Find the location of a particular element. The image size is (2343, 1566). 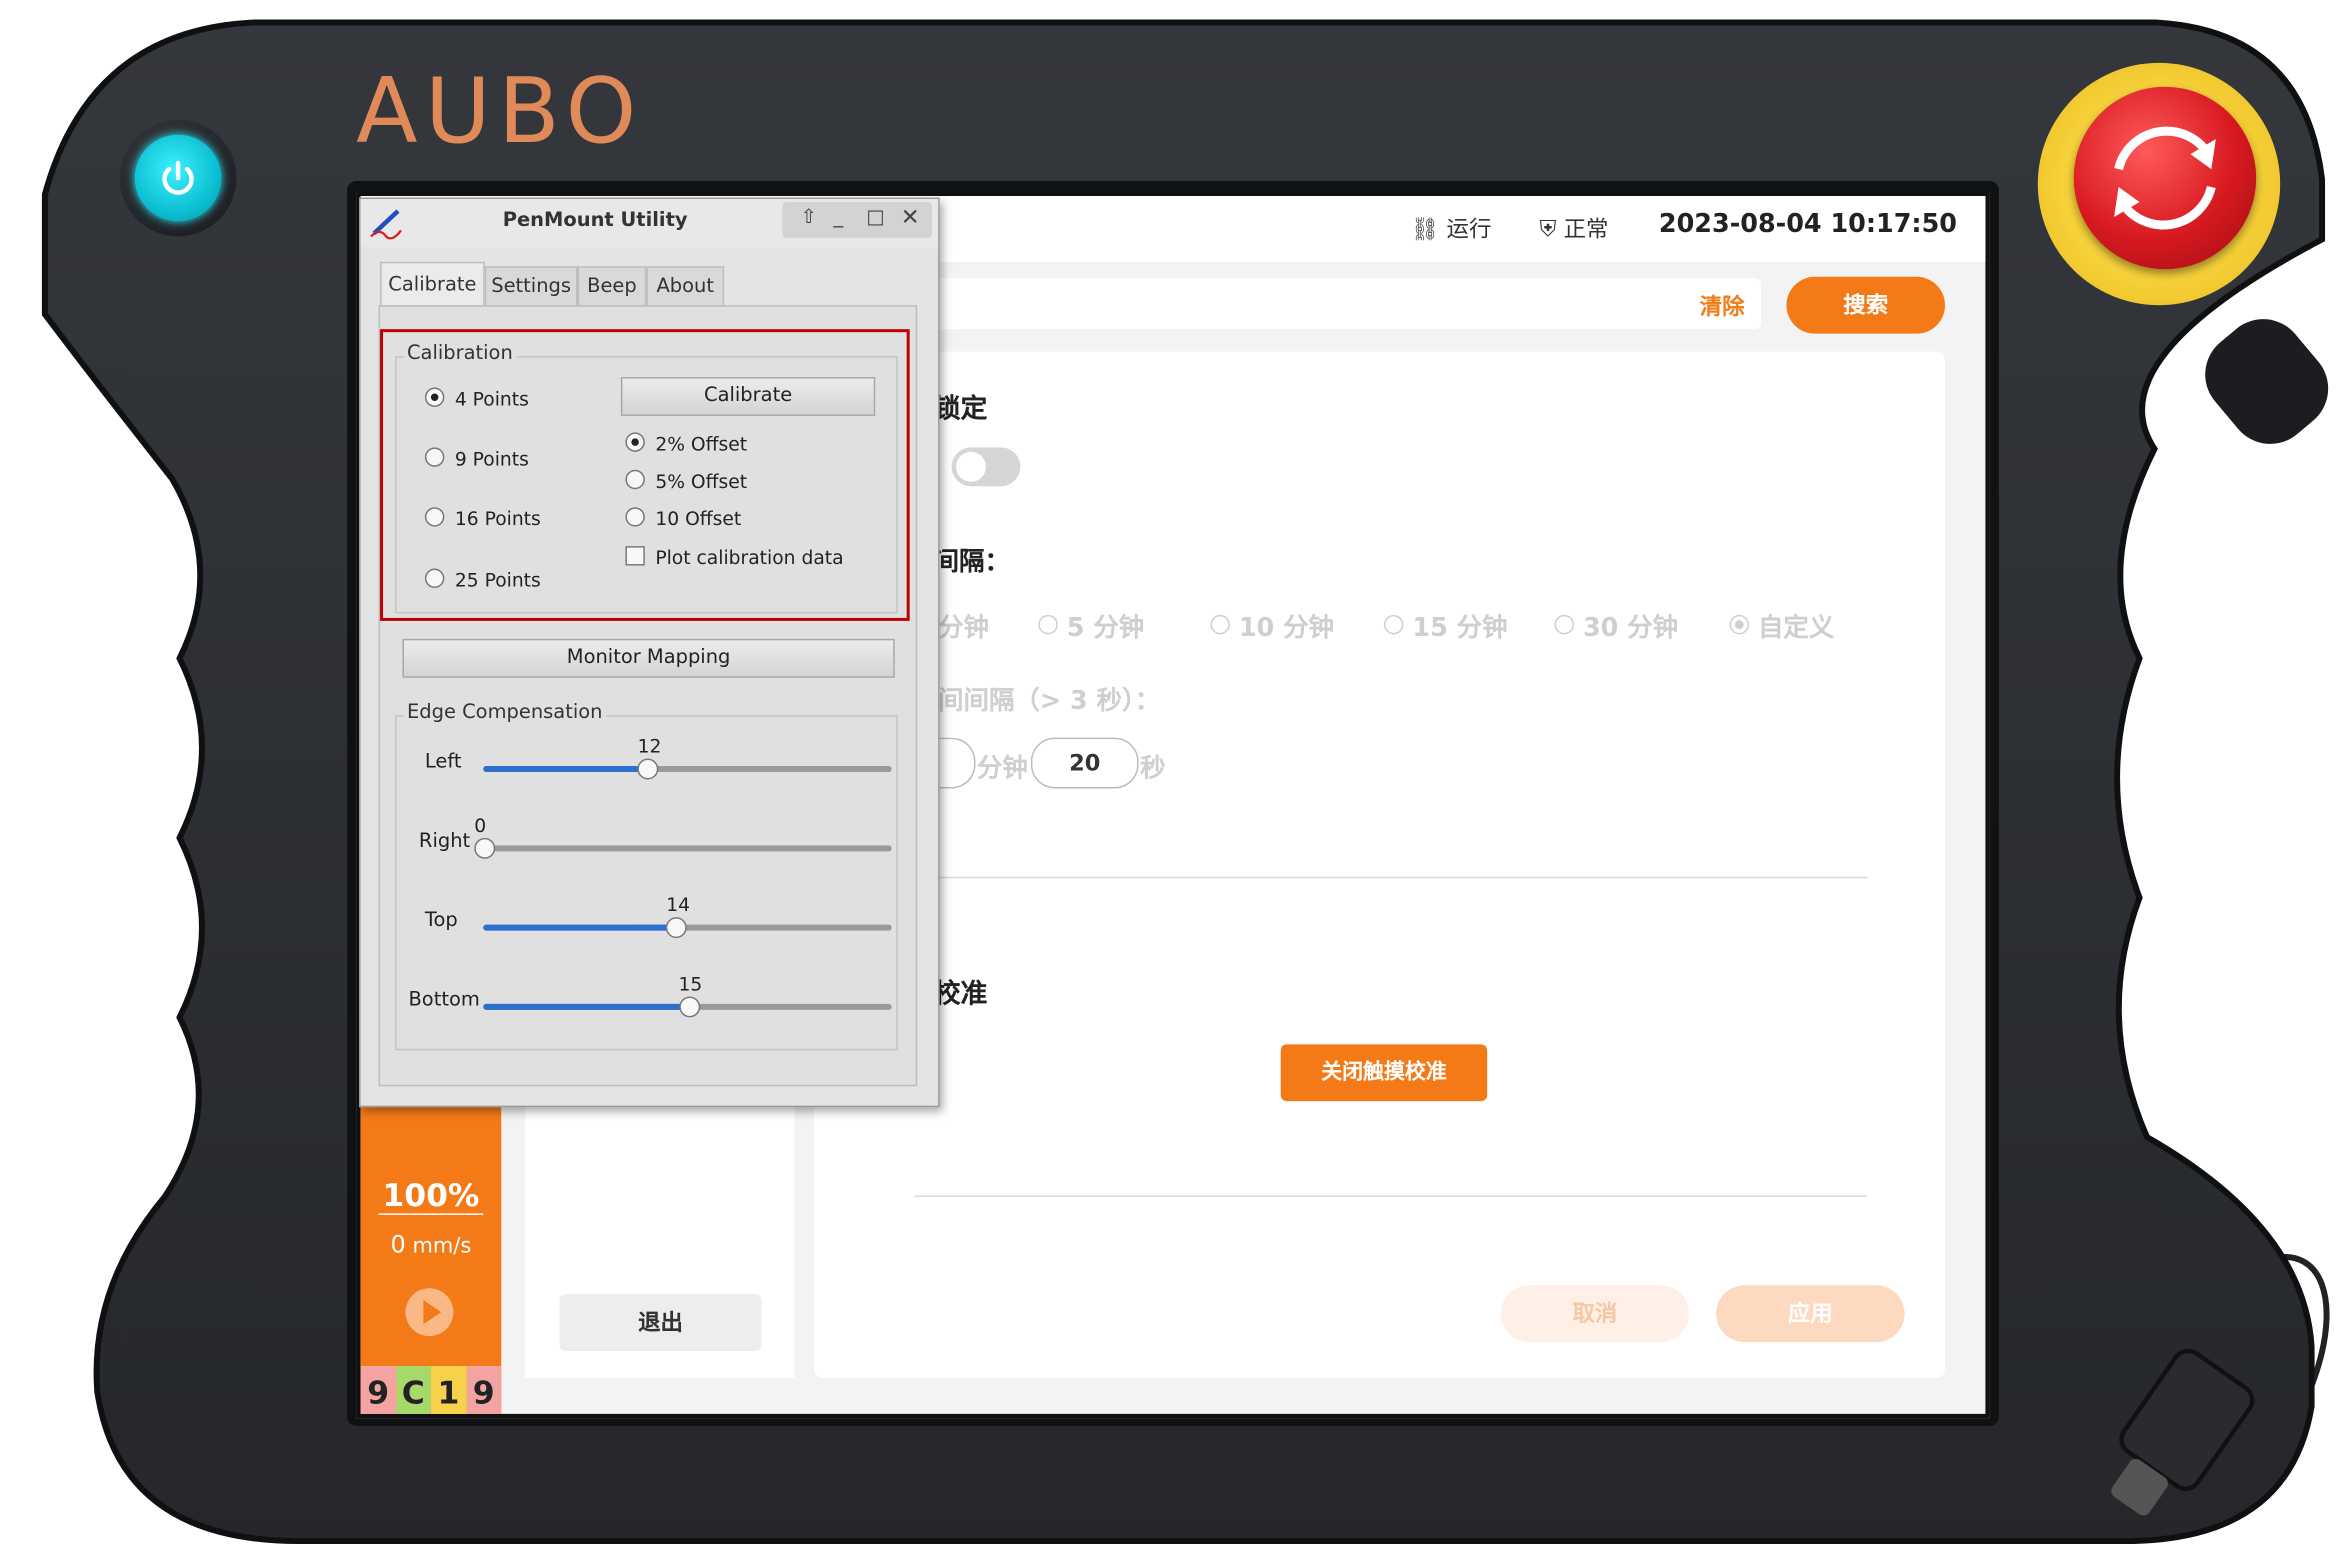

edge-slider-value: 15 is located at coordinates (690, 983).